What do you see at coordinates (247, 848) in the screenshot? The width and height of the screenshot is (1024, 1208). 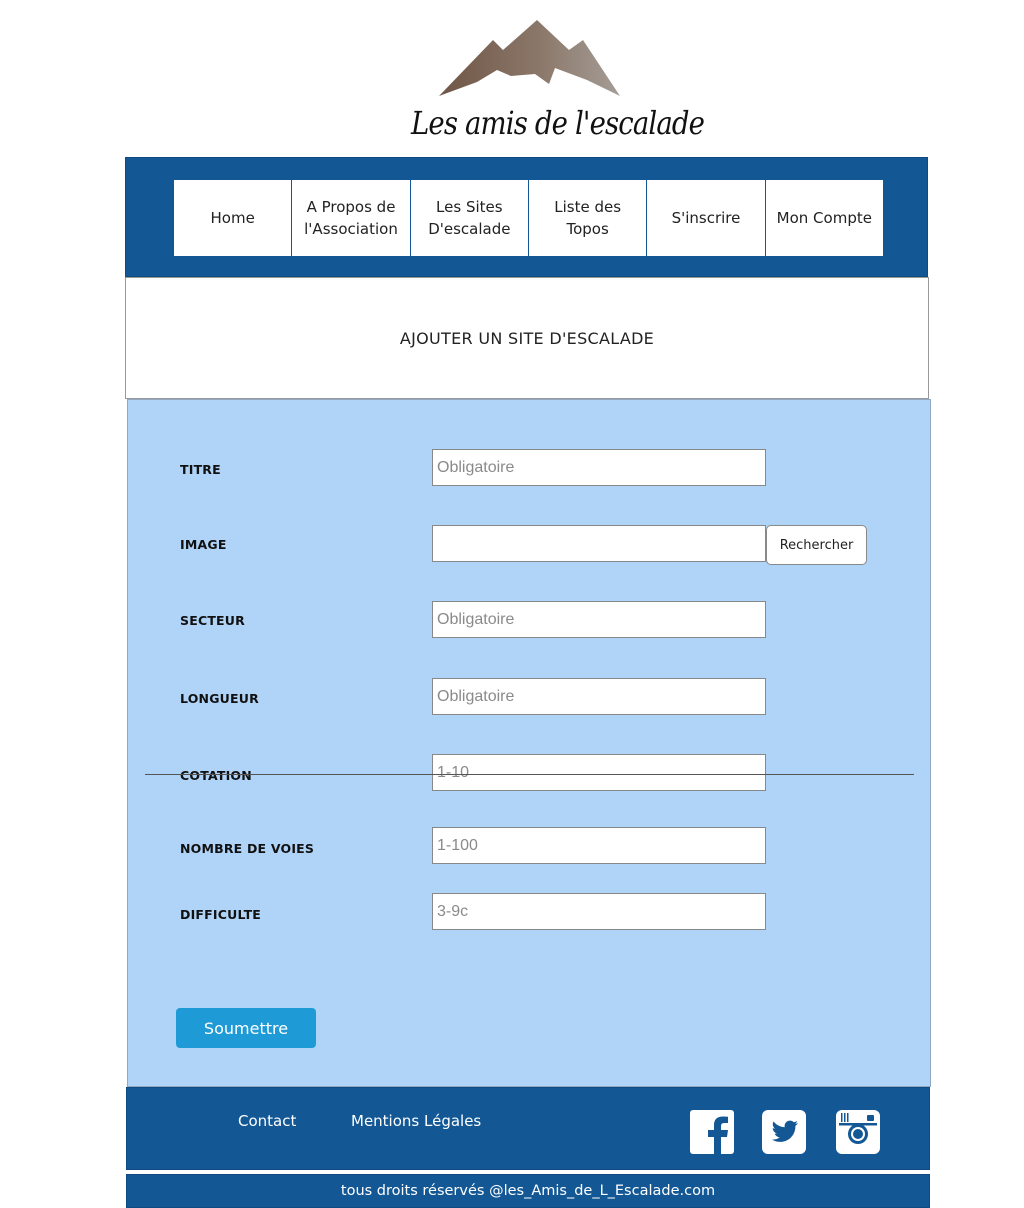 I see `route-count-label: NOMBRE DE VOIES` at bounding box center [247, 848].